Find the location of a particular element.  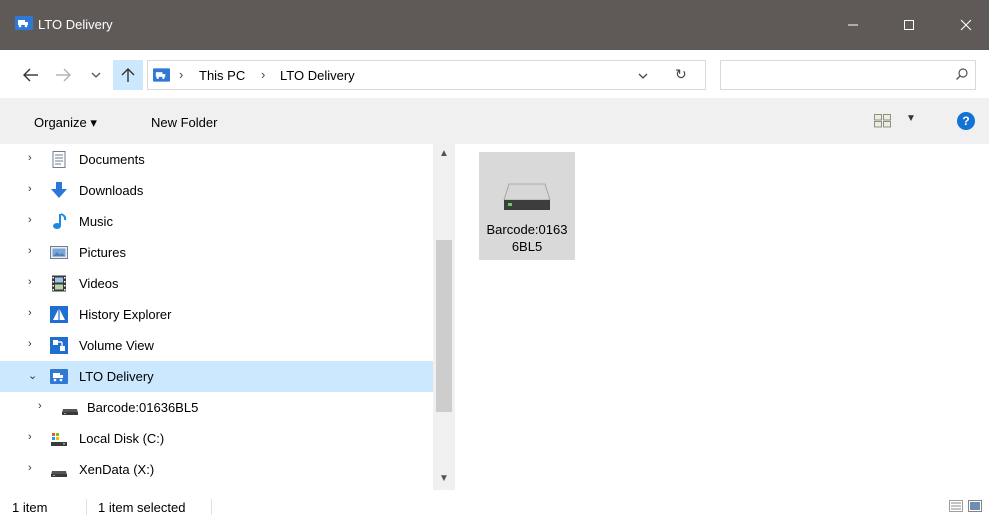

minimize-button is located at coordinates (853, 25).